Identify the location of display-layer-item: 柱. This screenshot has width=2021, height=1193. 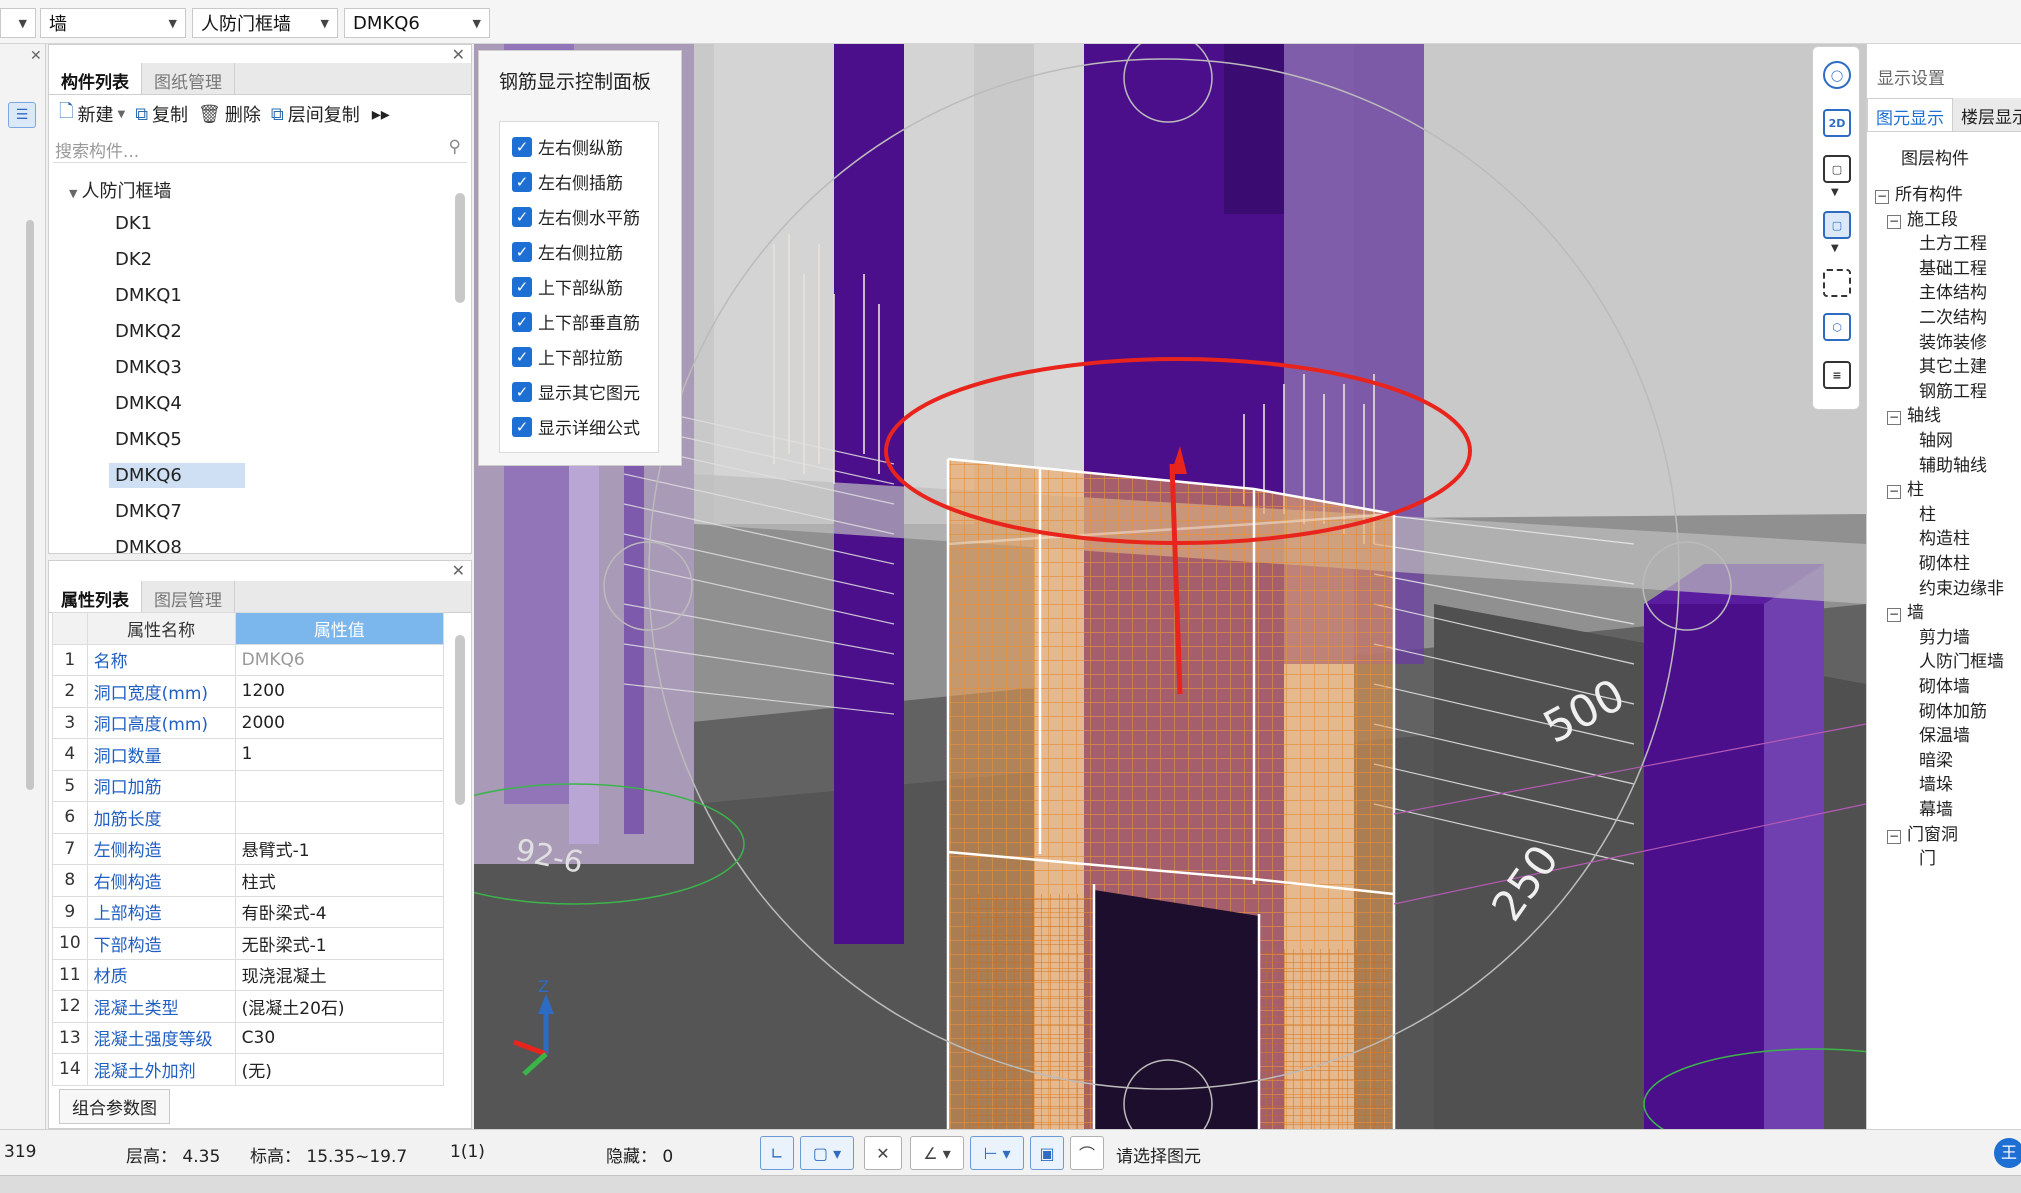
(1927, 512).